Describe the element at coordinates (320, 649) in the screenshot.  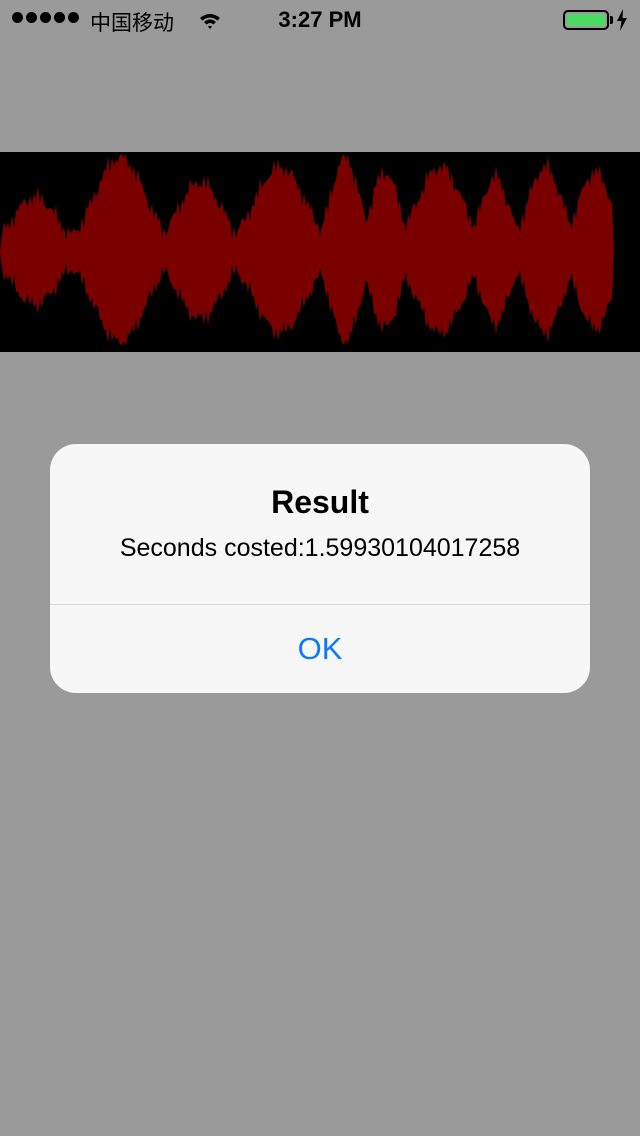
I see `ok-button: OK` at that location.